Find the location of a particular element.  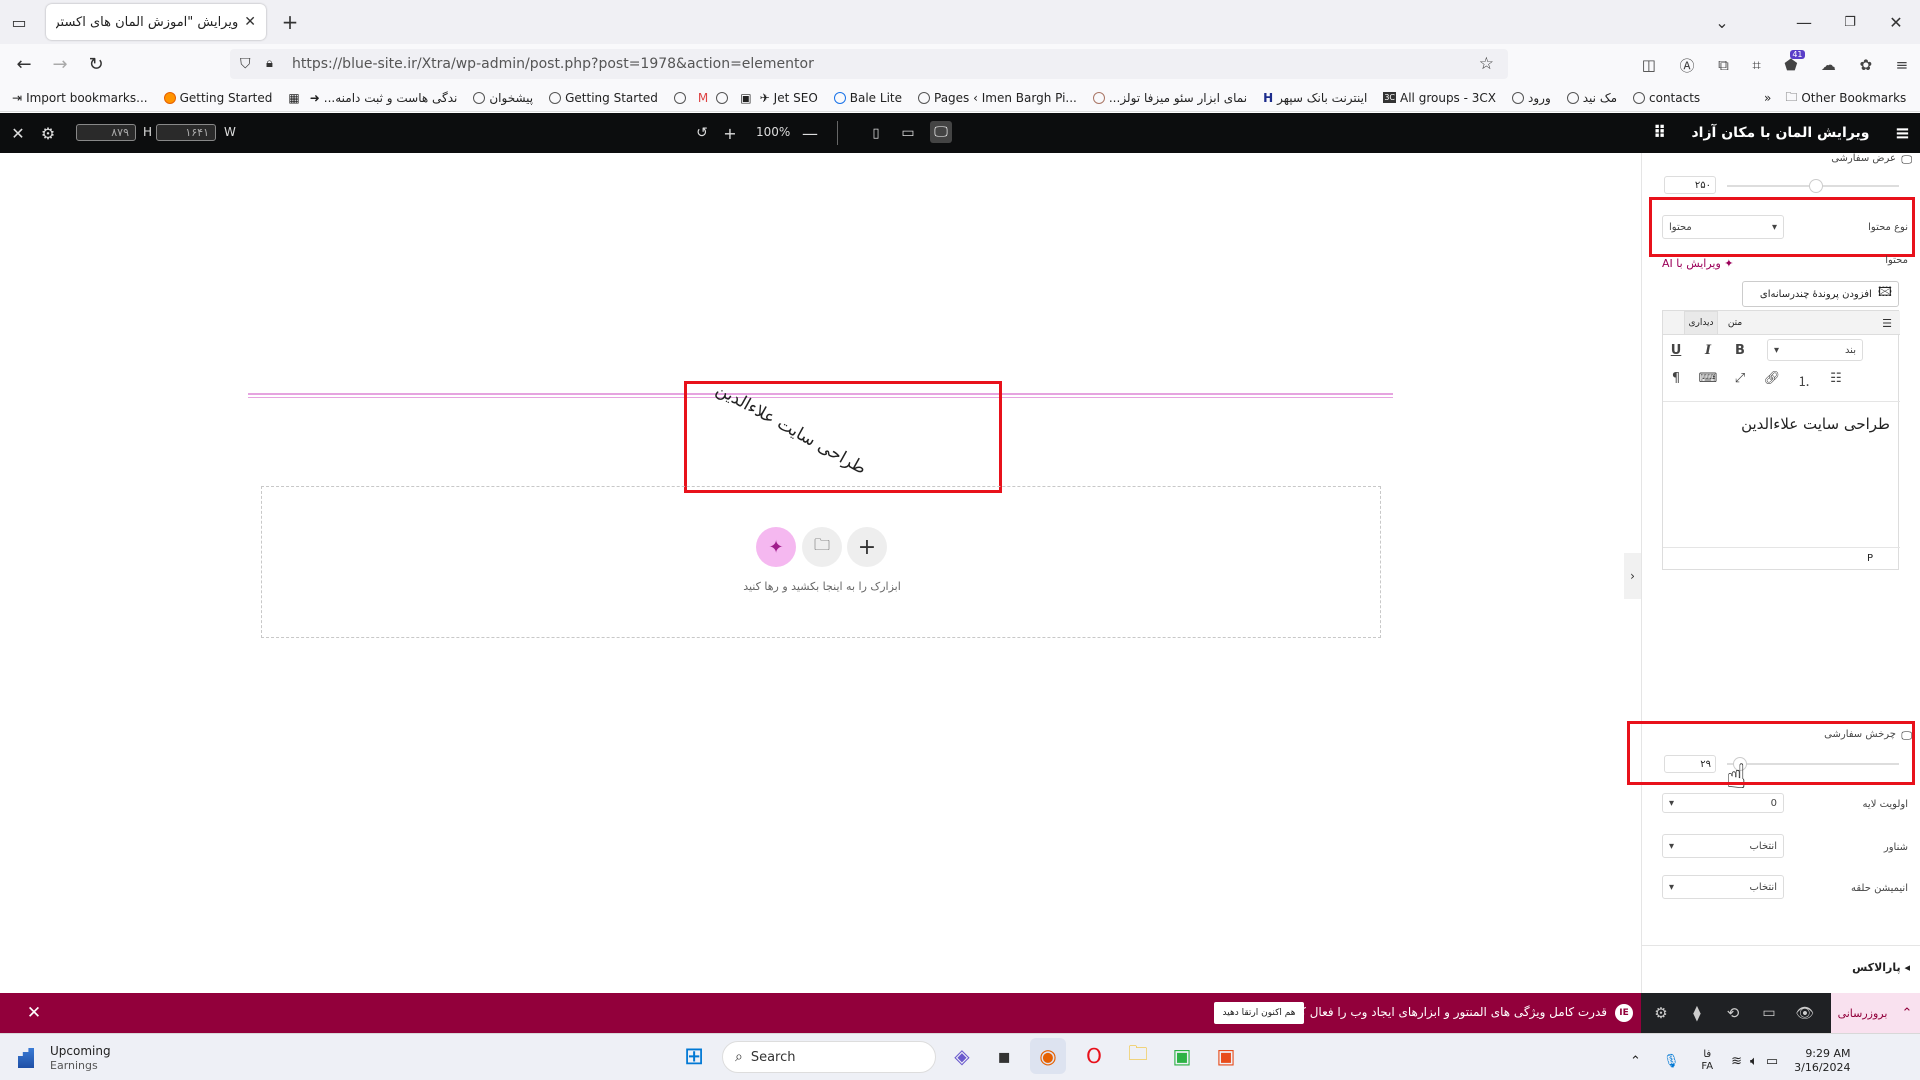

bookmark-item is located at coordinates (681, 97).